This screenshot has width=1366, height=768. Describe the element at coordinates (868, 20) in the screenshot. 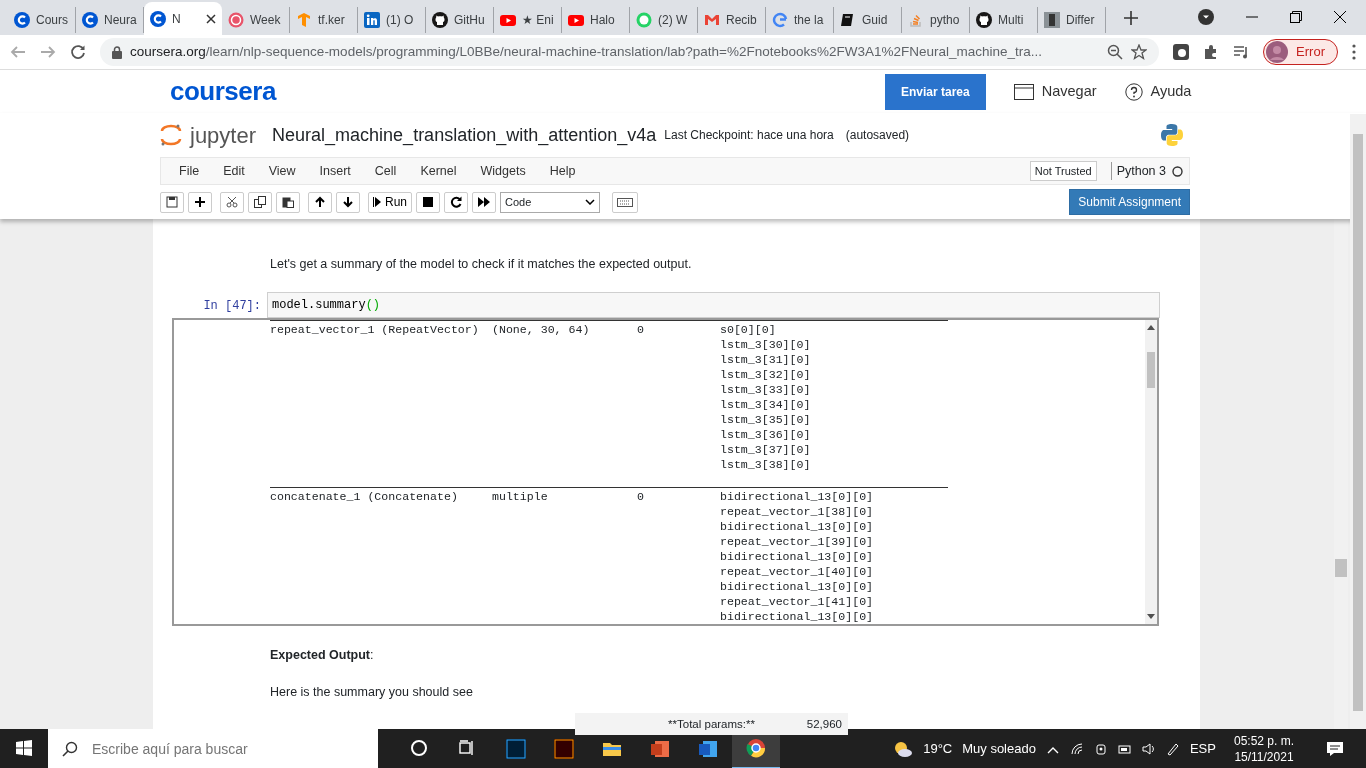

I see `browser-tab: Guid` at that location.